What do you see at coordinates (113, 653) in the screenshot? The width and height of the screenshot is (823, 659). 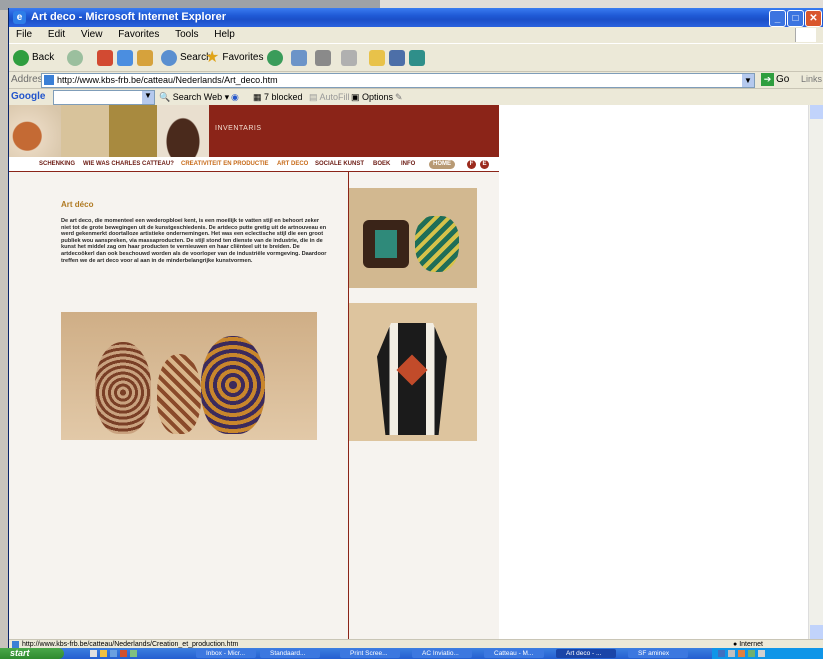 I see `quicklaunch-outlook-icon` at bounding box center [113, 653].